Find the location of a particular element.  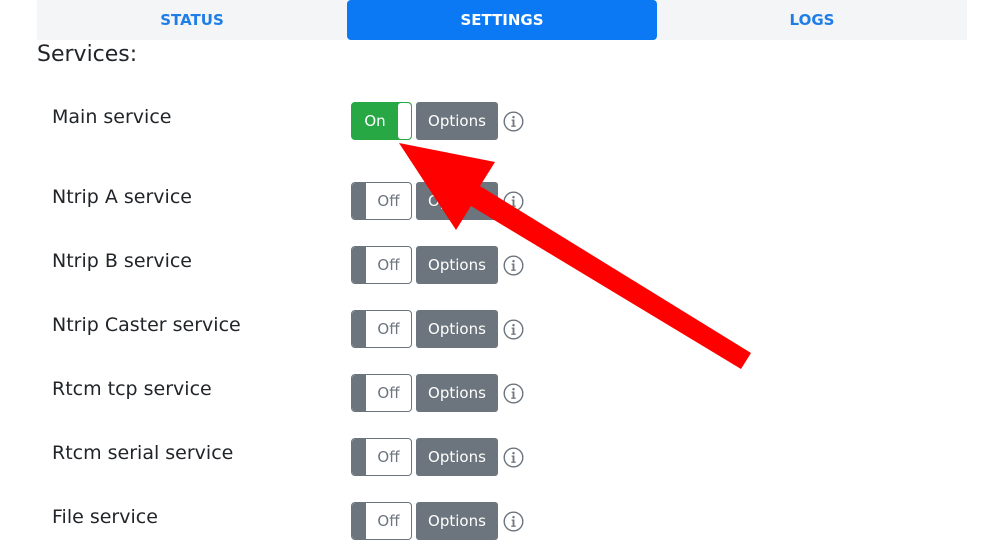

ntrip-caster-service-toggle: Off is located at coordinates (381, 329).